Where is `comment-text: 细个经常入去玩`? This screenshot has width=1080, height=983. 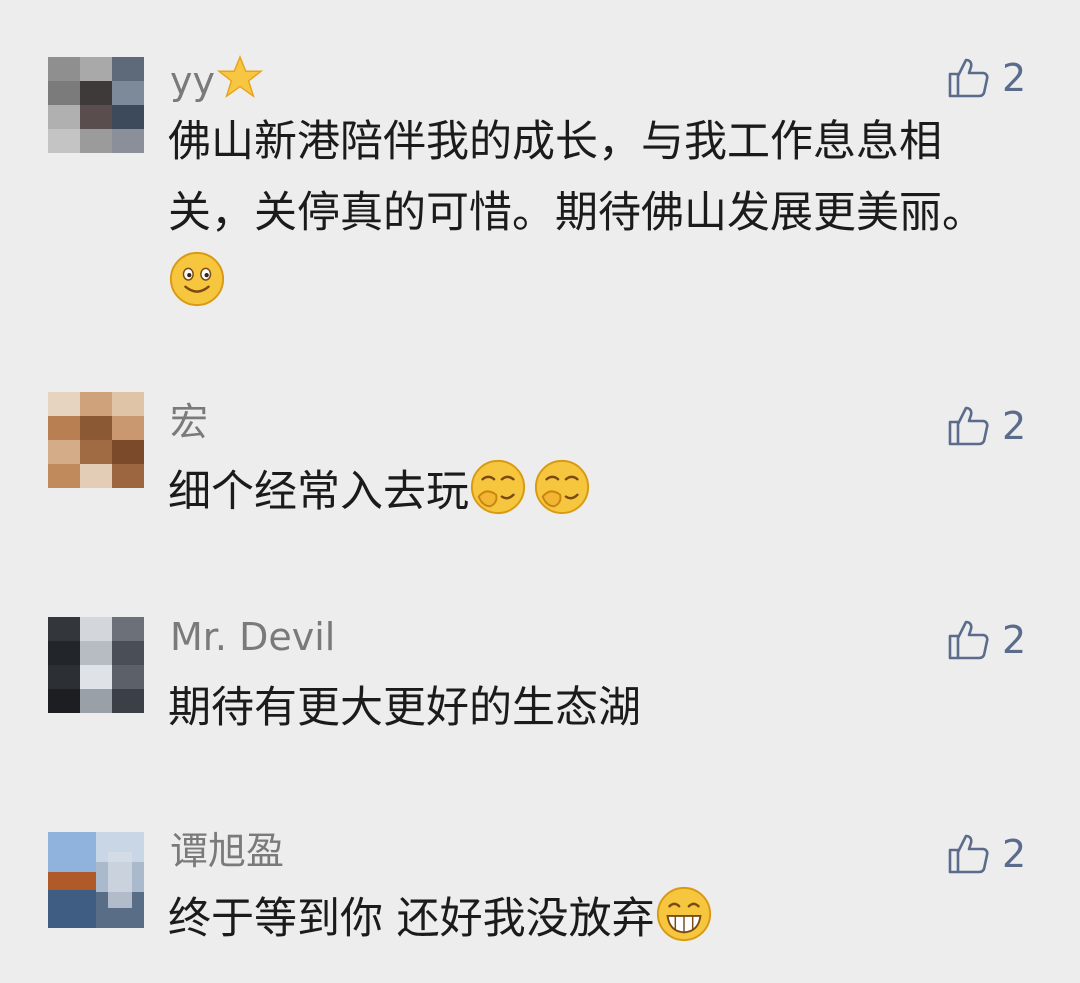
comment-text: 细个经常入去玩 is located at coordinates (593, 492).